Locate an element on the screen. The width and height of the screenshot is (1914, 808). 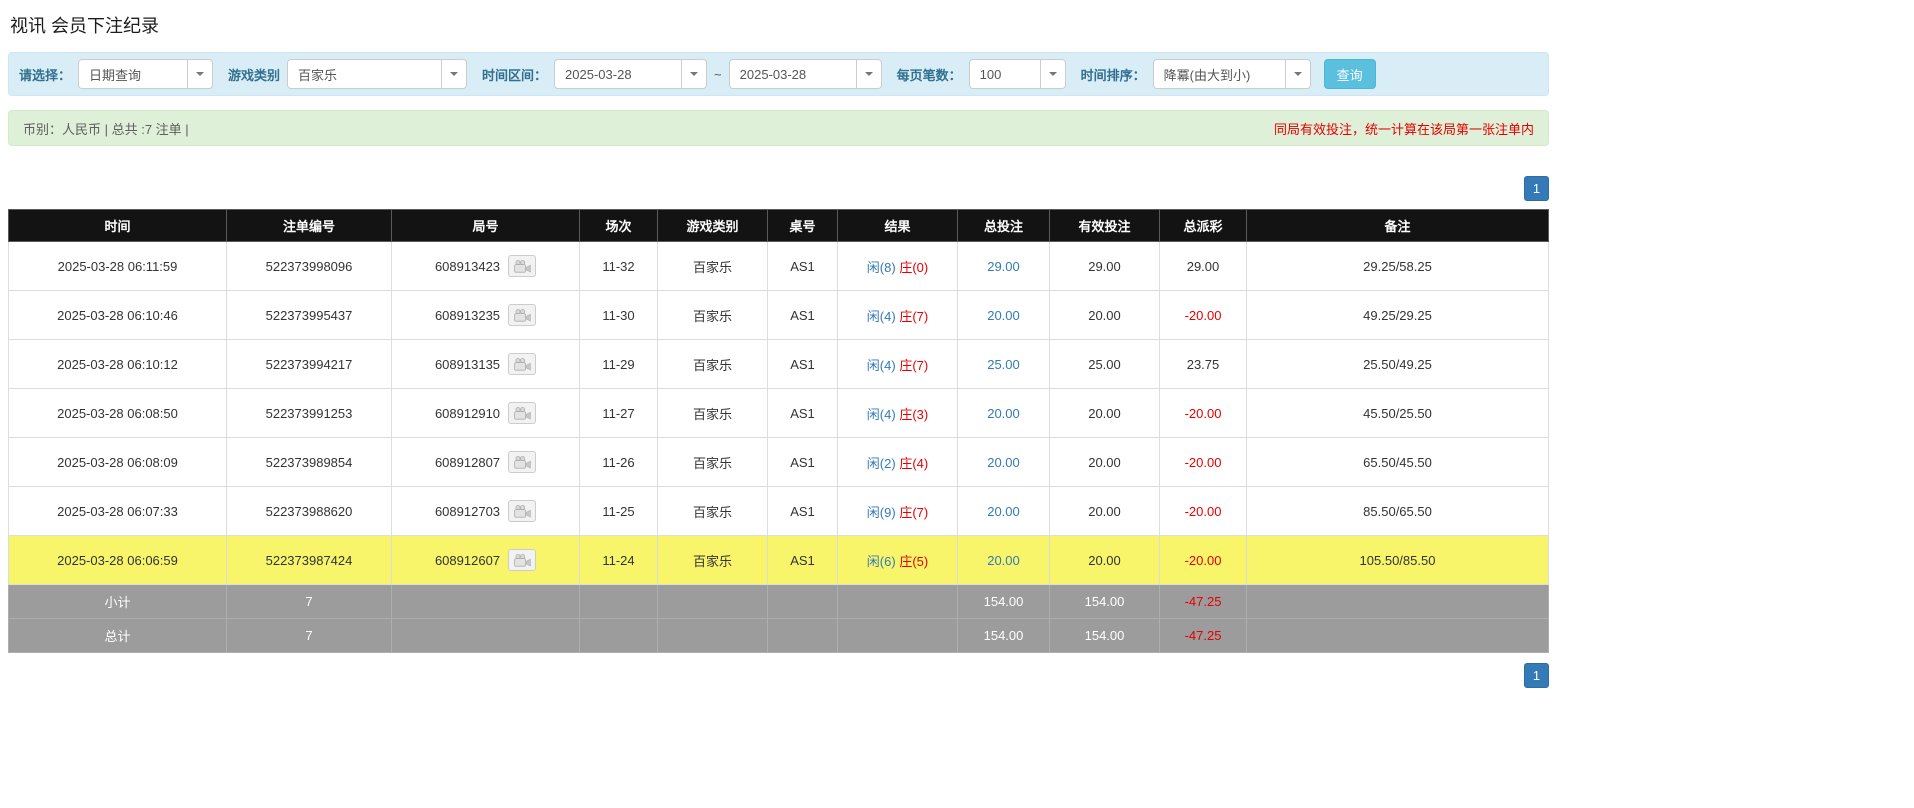
per-page-select: 100 is located at coordinates (1017, 74).